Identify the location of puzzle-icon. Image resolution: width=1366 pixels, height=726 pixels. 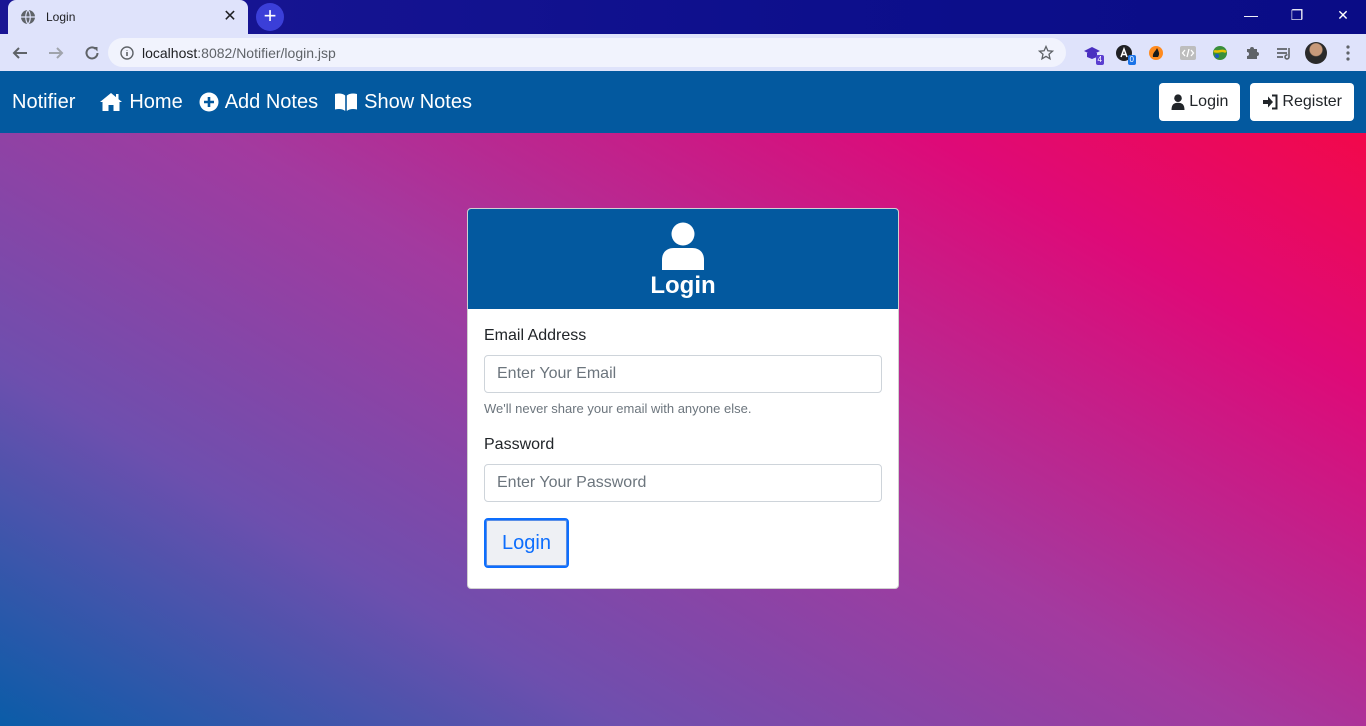
(1252, 53).